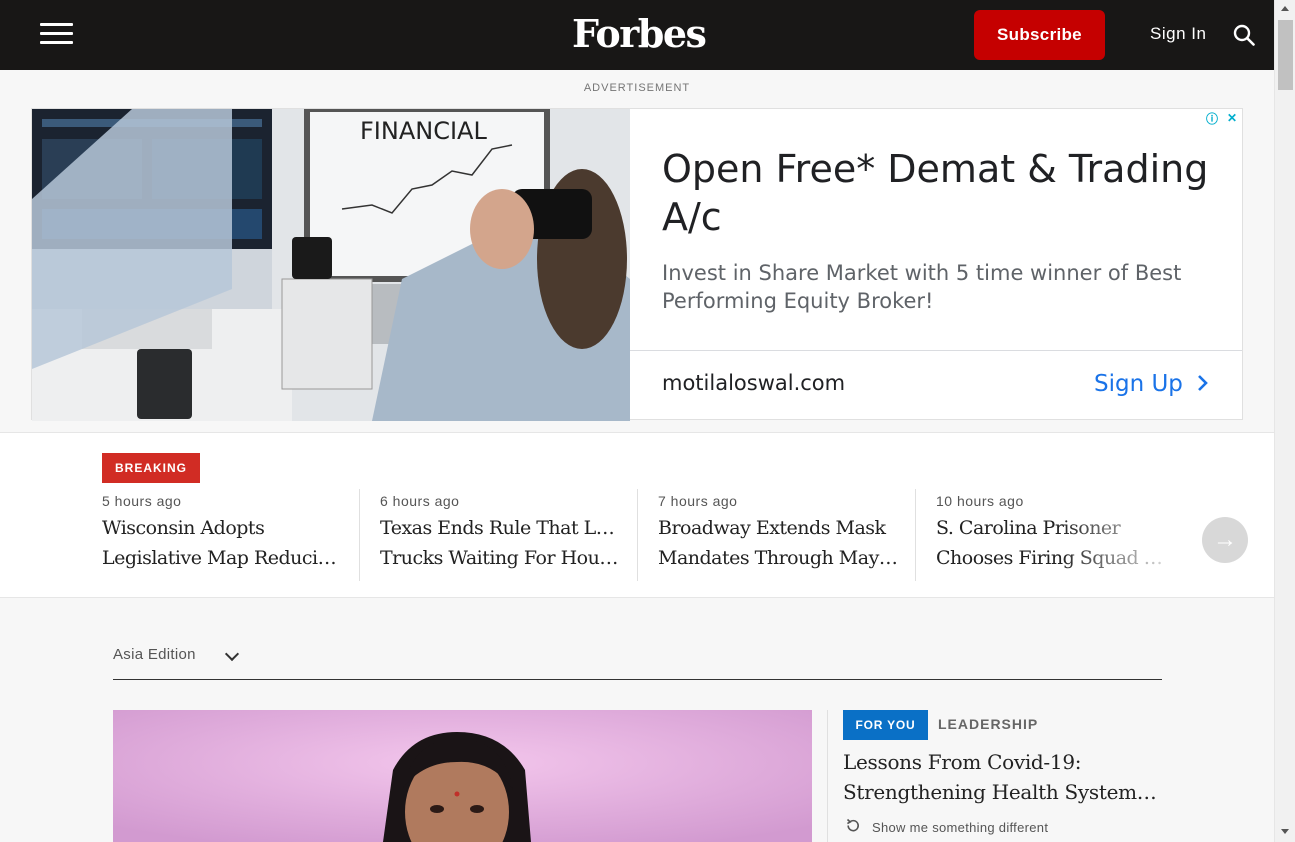 This screenshot has height=842, width=1295. Describe the element at coordinates (637, 663) in the screenshot. I see `edition-selector: Asia Edition` at that location.